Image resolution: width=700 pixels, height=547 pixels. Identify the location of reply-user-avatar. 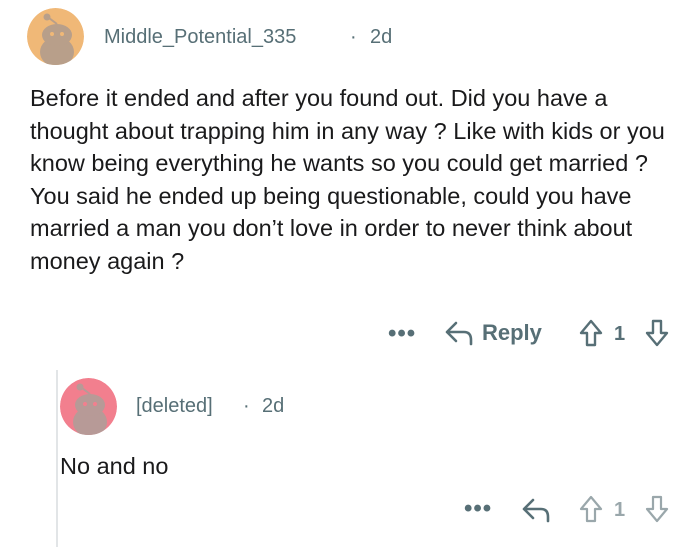
(88, 406).